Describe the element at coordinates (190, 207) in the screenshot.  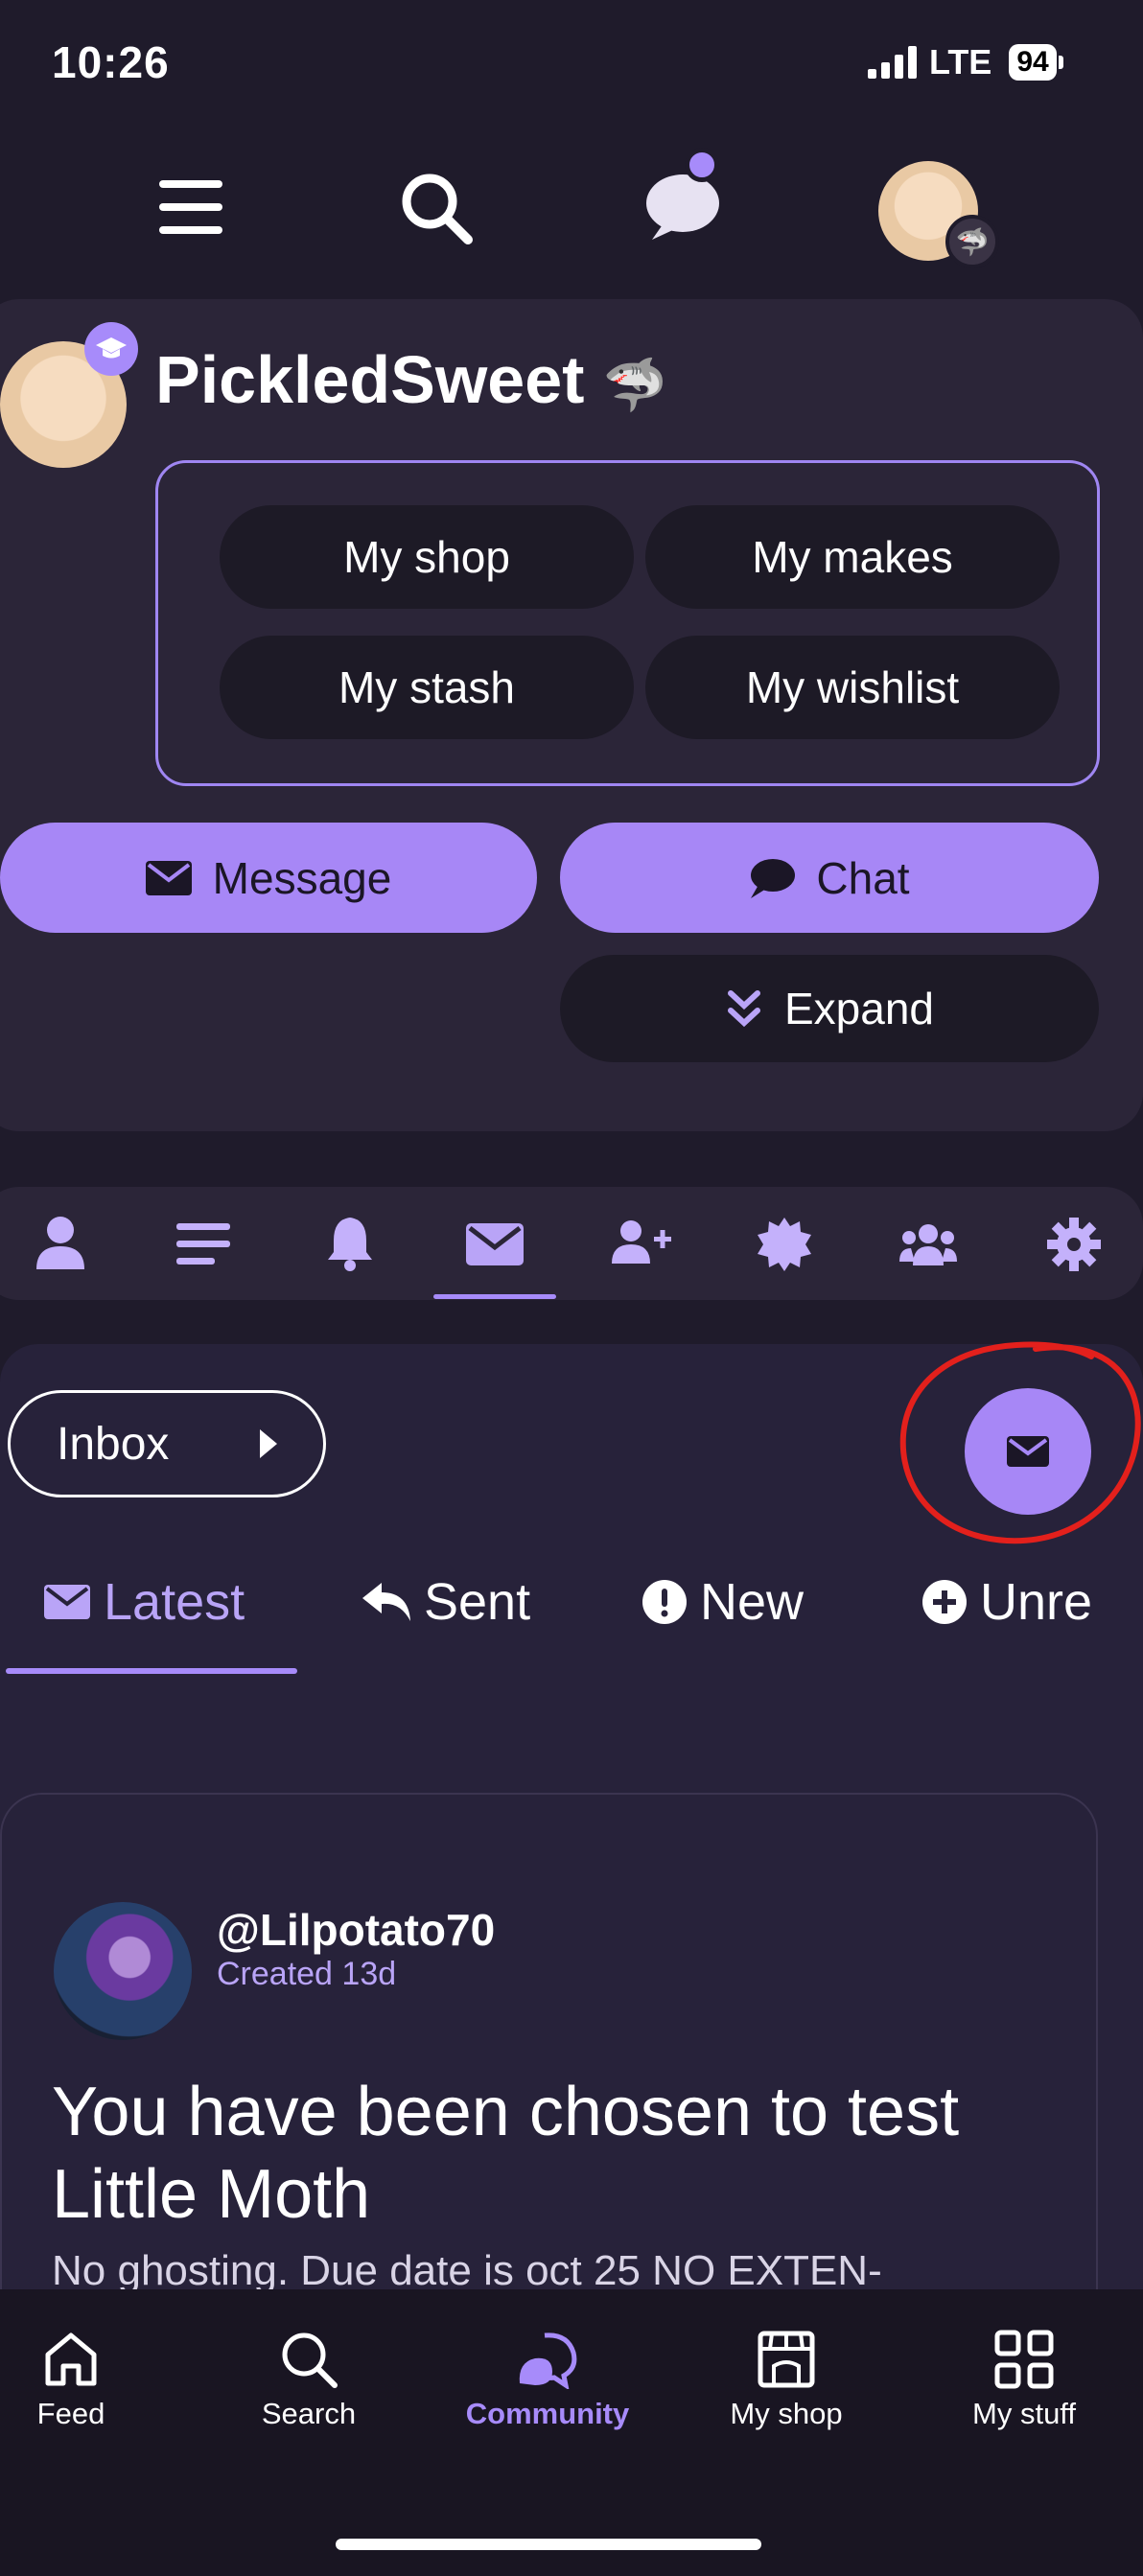
I see `menu-icon` at that location.